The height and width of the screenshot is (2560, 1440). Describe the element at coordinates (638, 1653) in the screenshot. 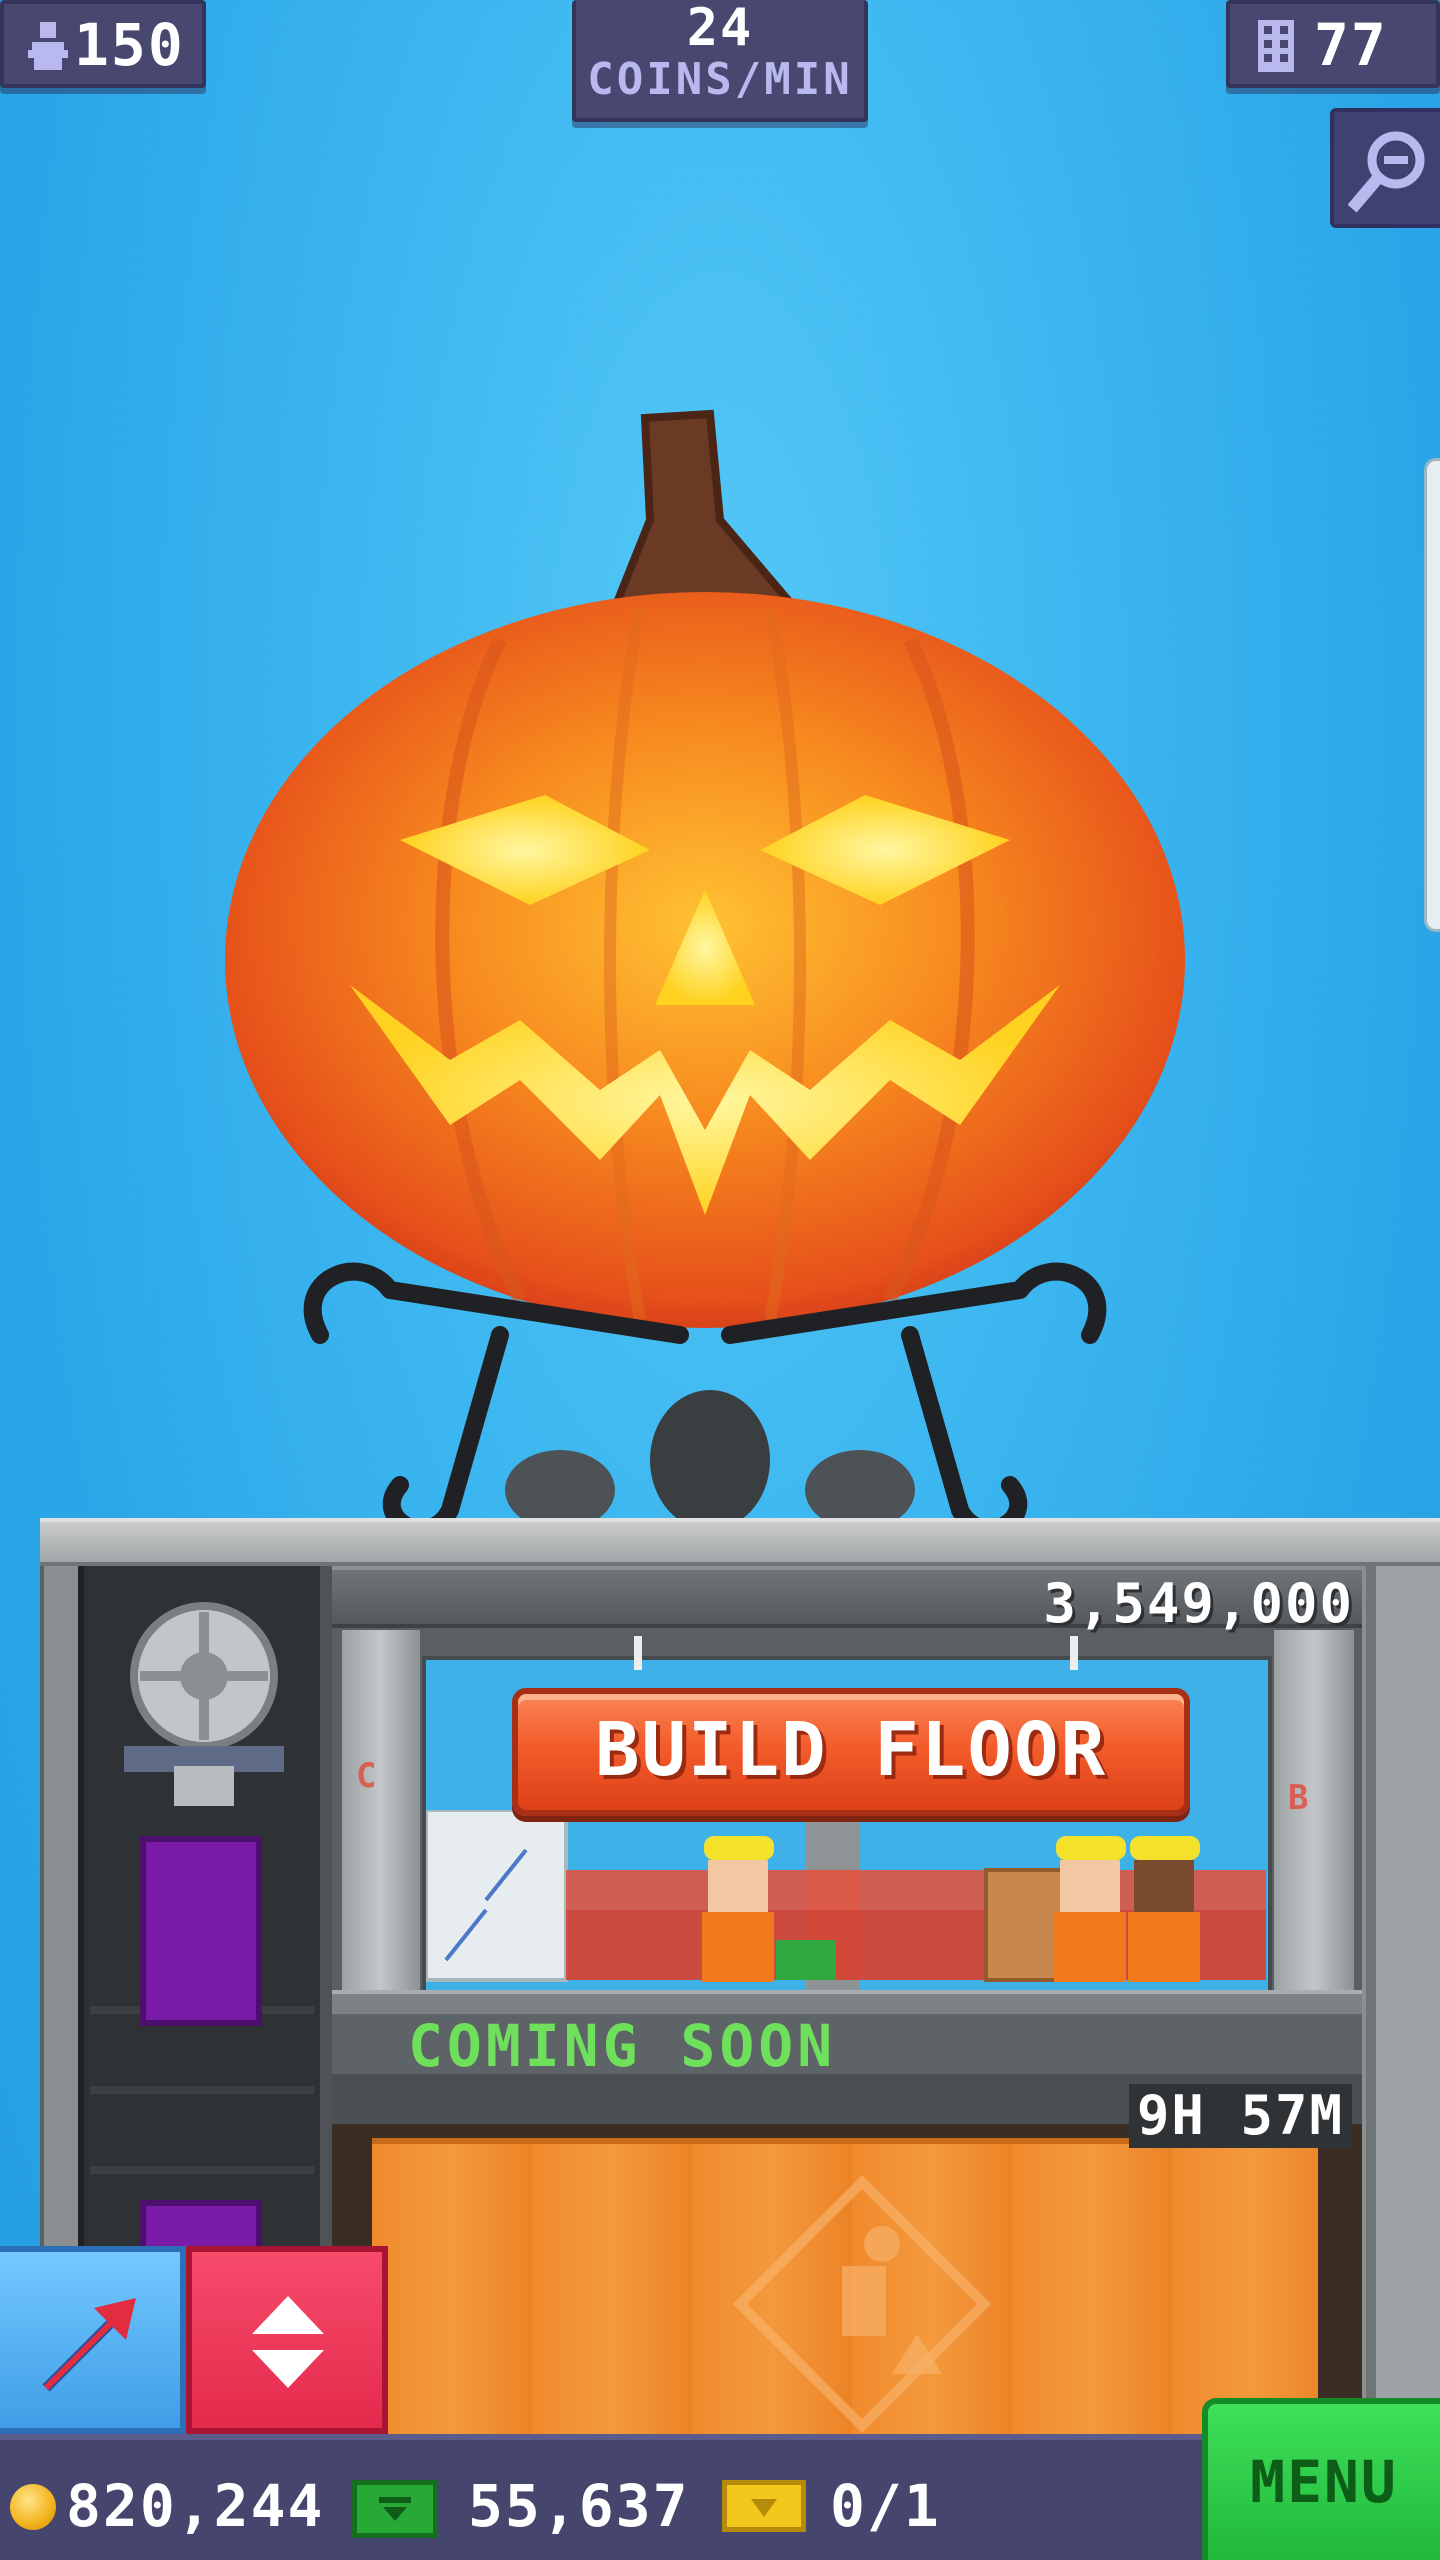

I see `sign-hook-left` at that location.